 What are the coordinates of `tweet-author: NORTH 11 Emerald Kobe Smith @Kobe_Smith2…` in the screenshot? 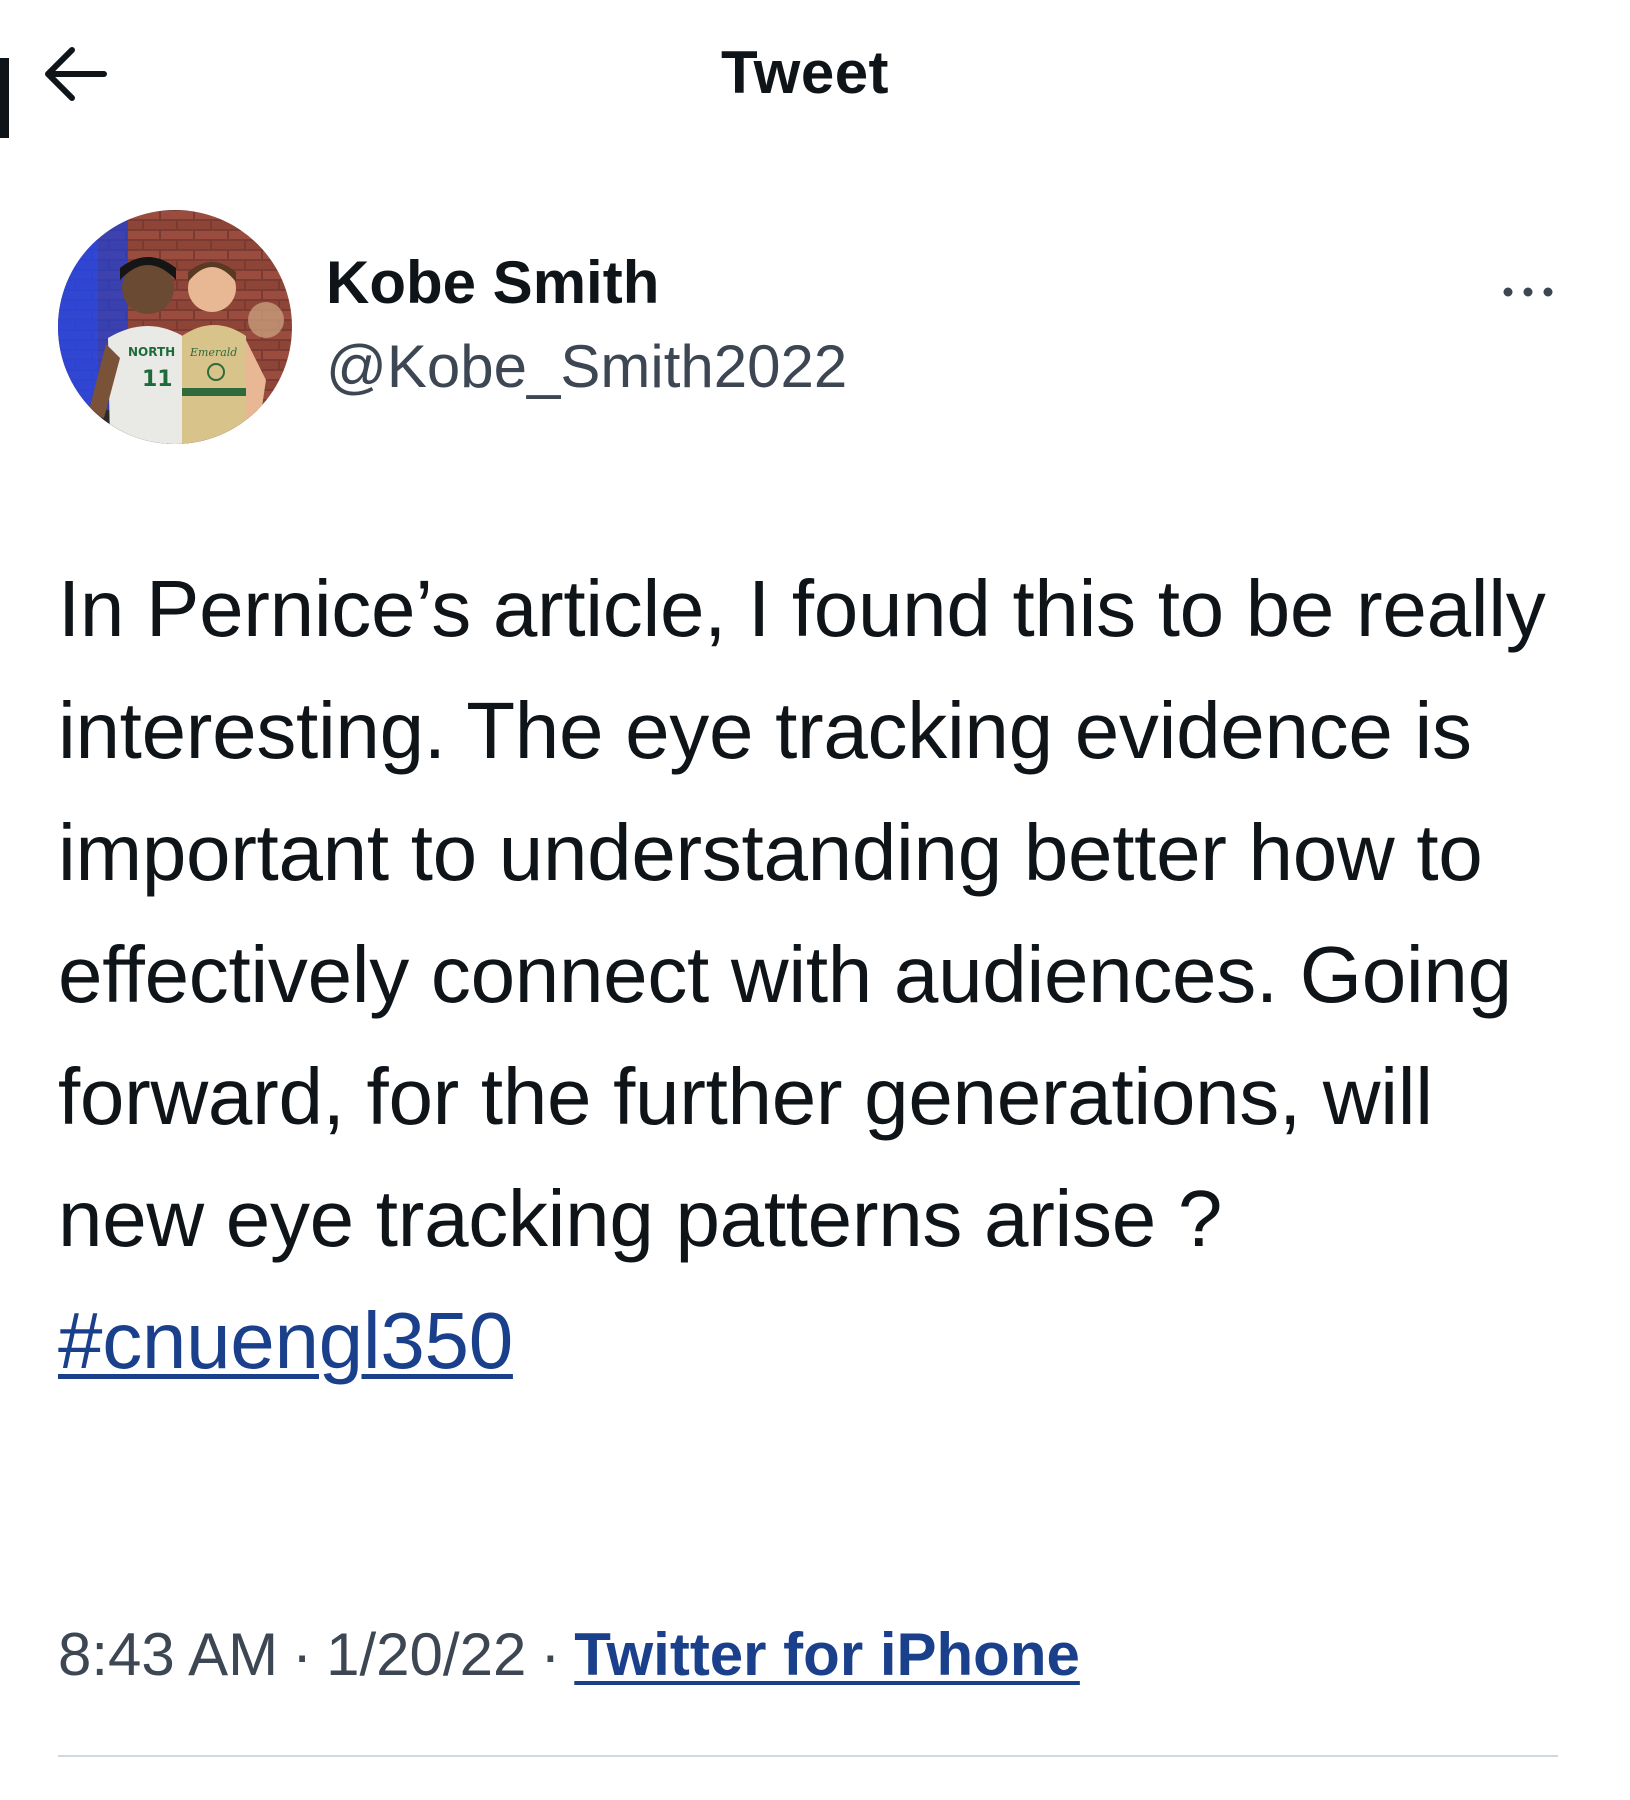 It's located at (808, 330).